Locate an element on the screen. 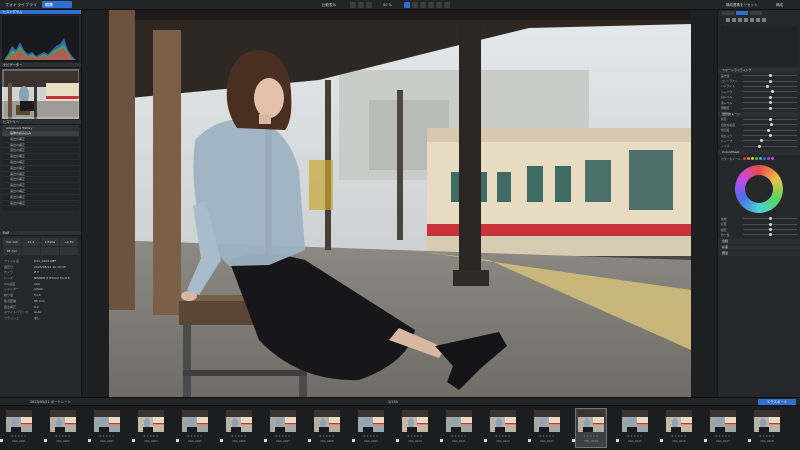  filmstrip-thumbnail: ★★★★★ DSC_0010 is located at coordinates (415, 428).